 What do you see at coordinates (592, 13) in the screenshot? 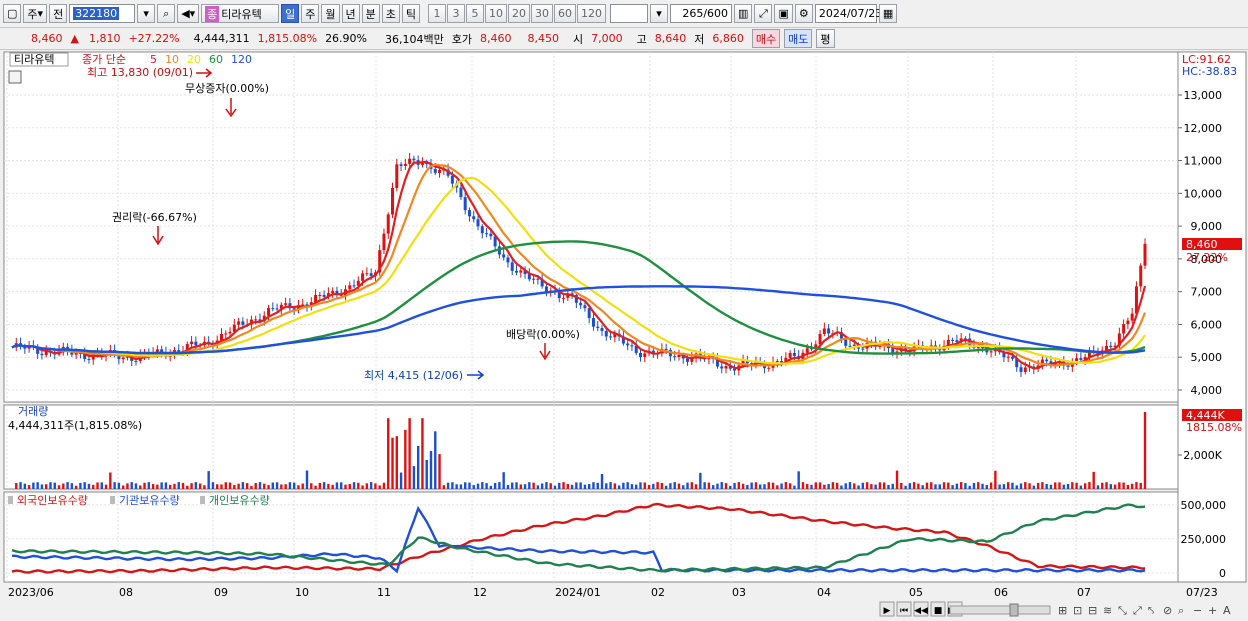
I see `interval-button-120: 120` at bounding box center [592, 13].